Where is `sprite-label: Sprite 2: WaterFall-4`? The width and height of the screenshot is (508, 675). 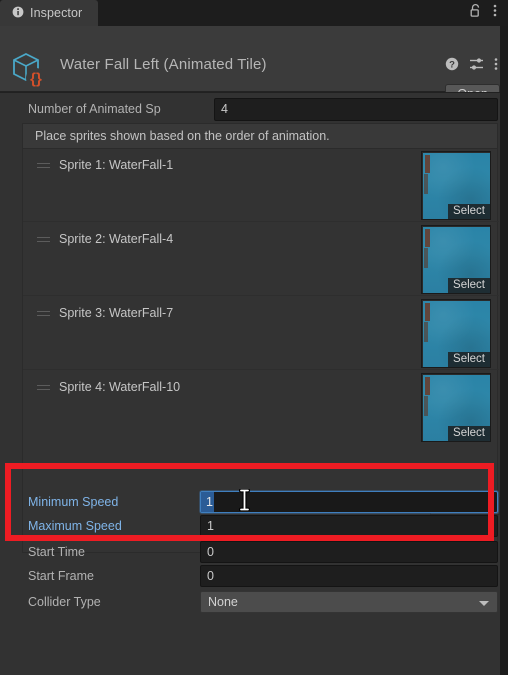 sprite-label: Sprite 2: WaterFall-4 is located at coordinates (116, 239).